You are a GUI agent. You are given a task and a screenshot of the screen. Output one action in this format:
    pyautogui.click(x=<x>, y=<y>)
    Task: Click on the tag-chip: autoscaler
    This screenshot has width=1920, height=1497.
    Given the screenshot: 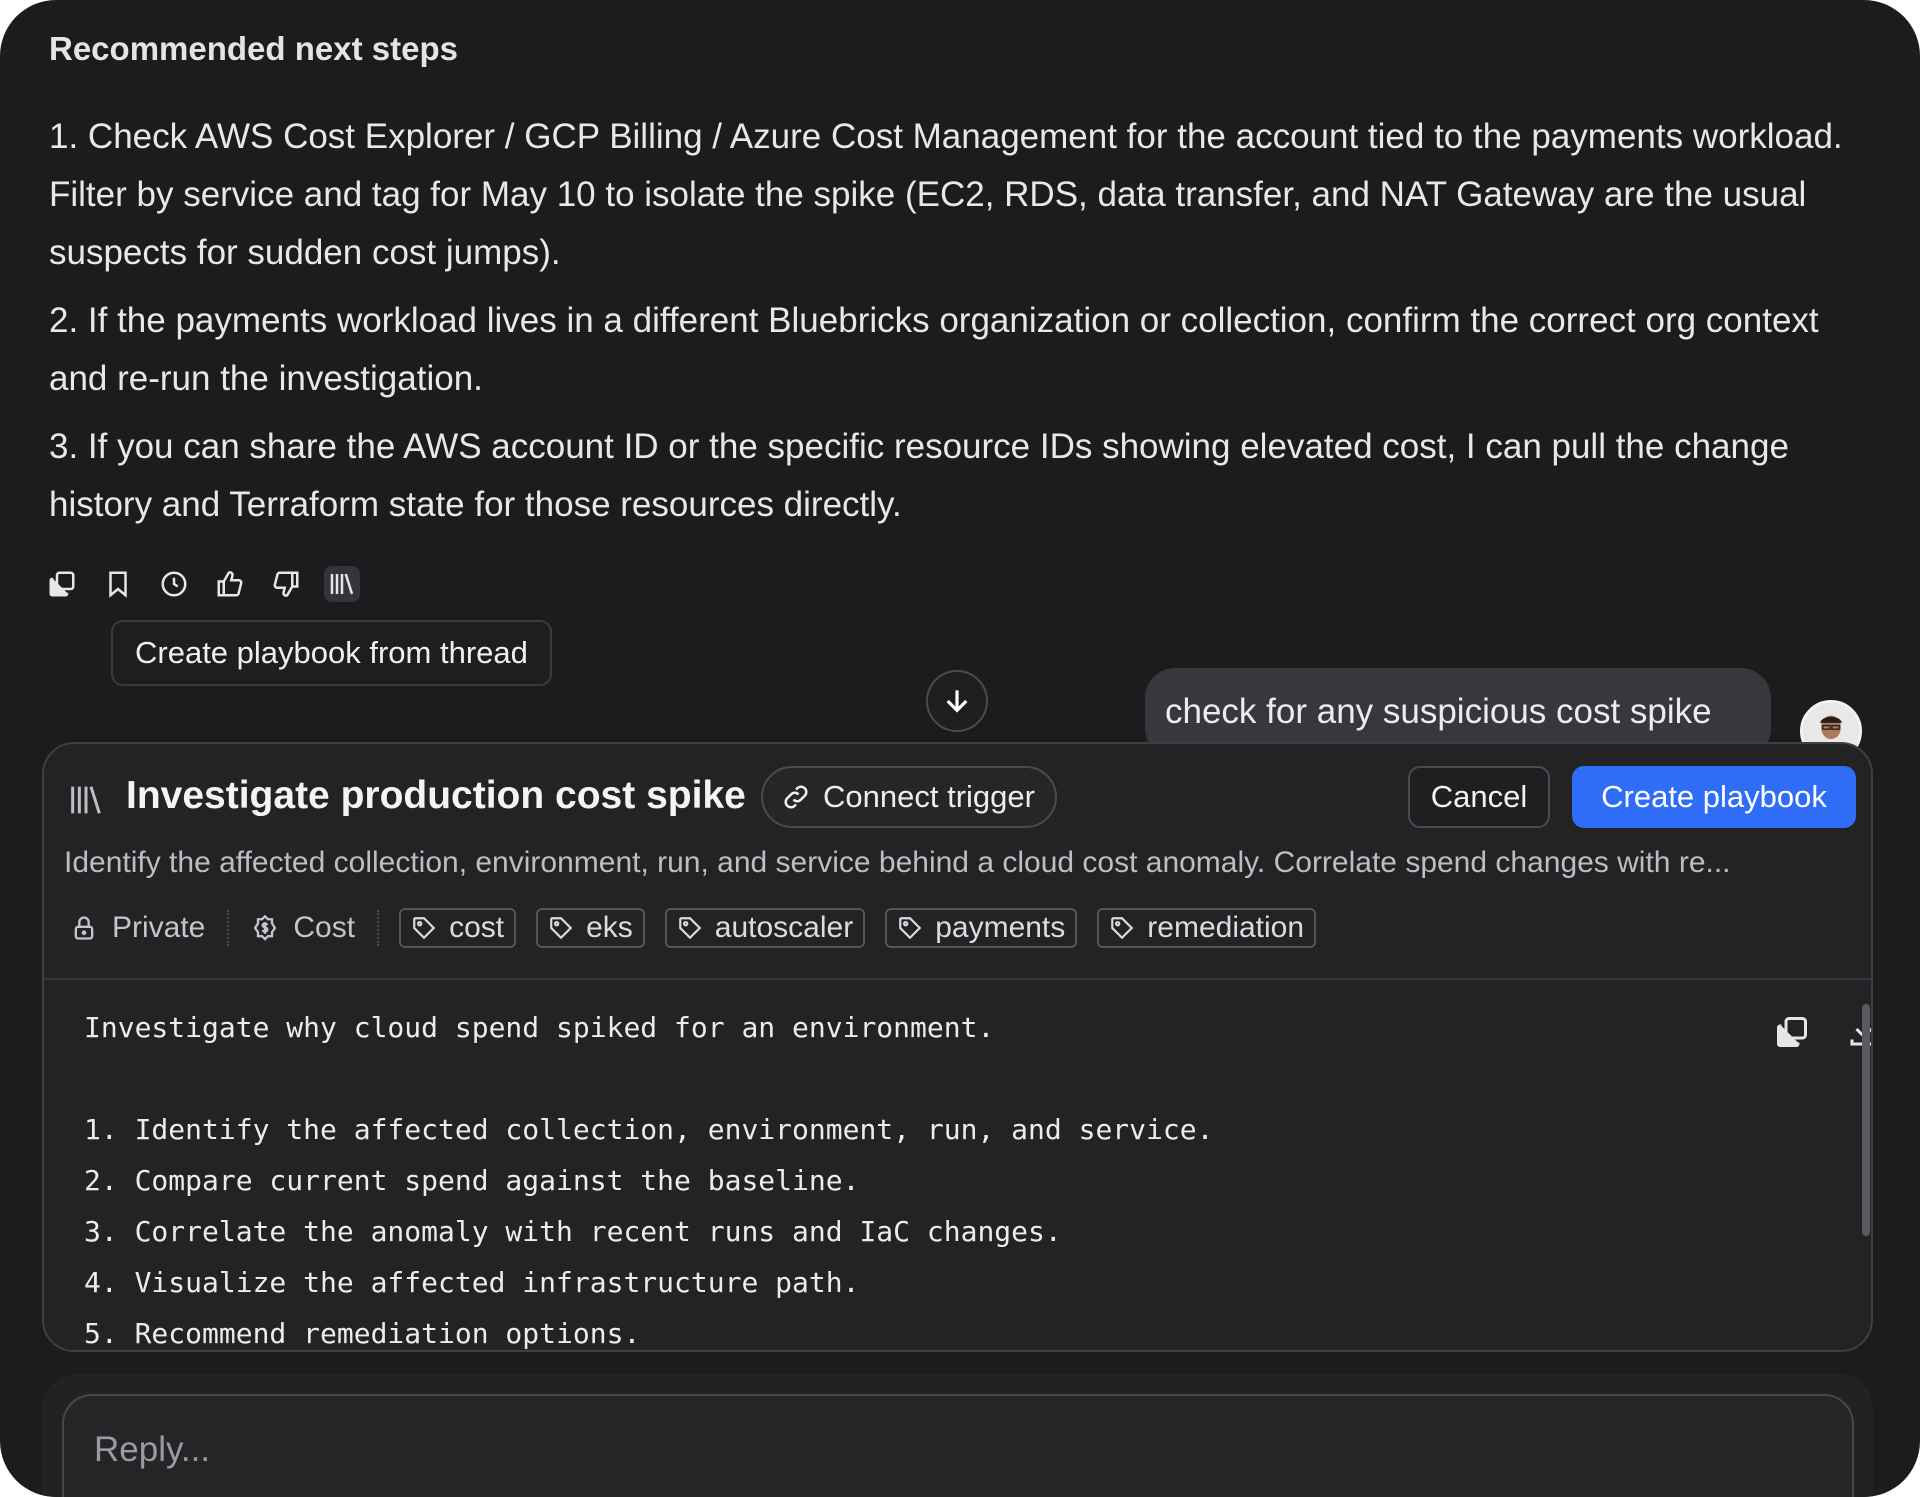 What is the action you would take?
    pyautogui.click(x=765, y=928)
    